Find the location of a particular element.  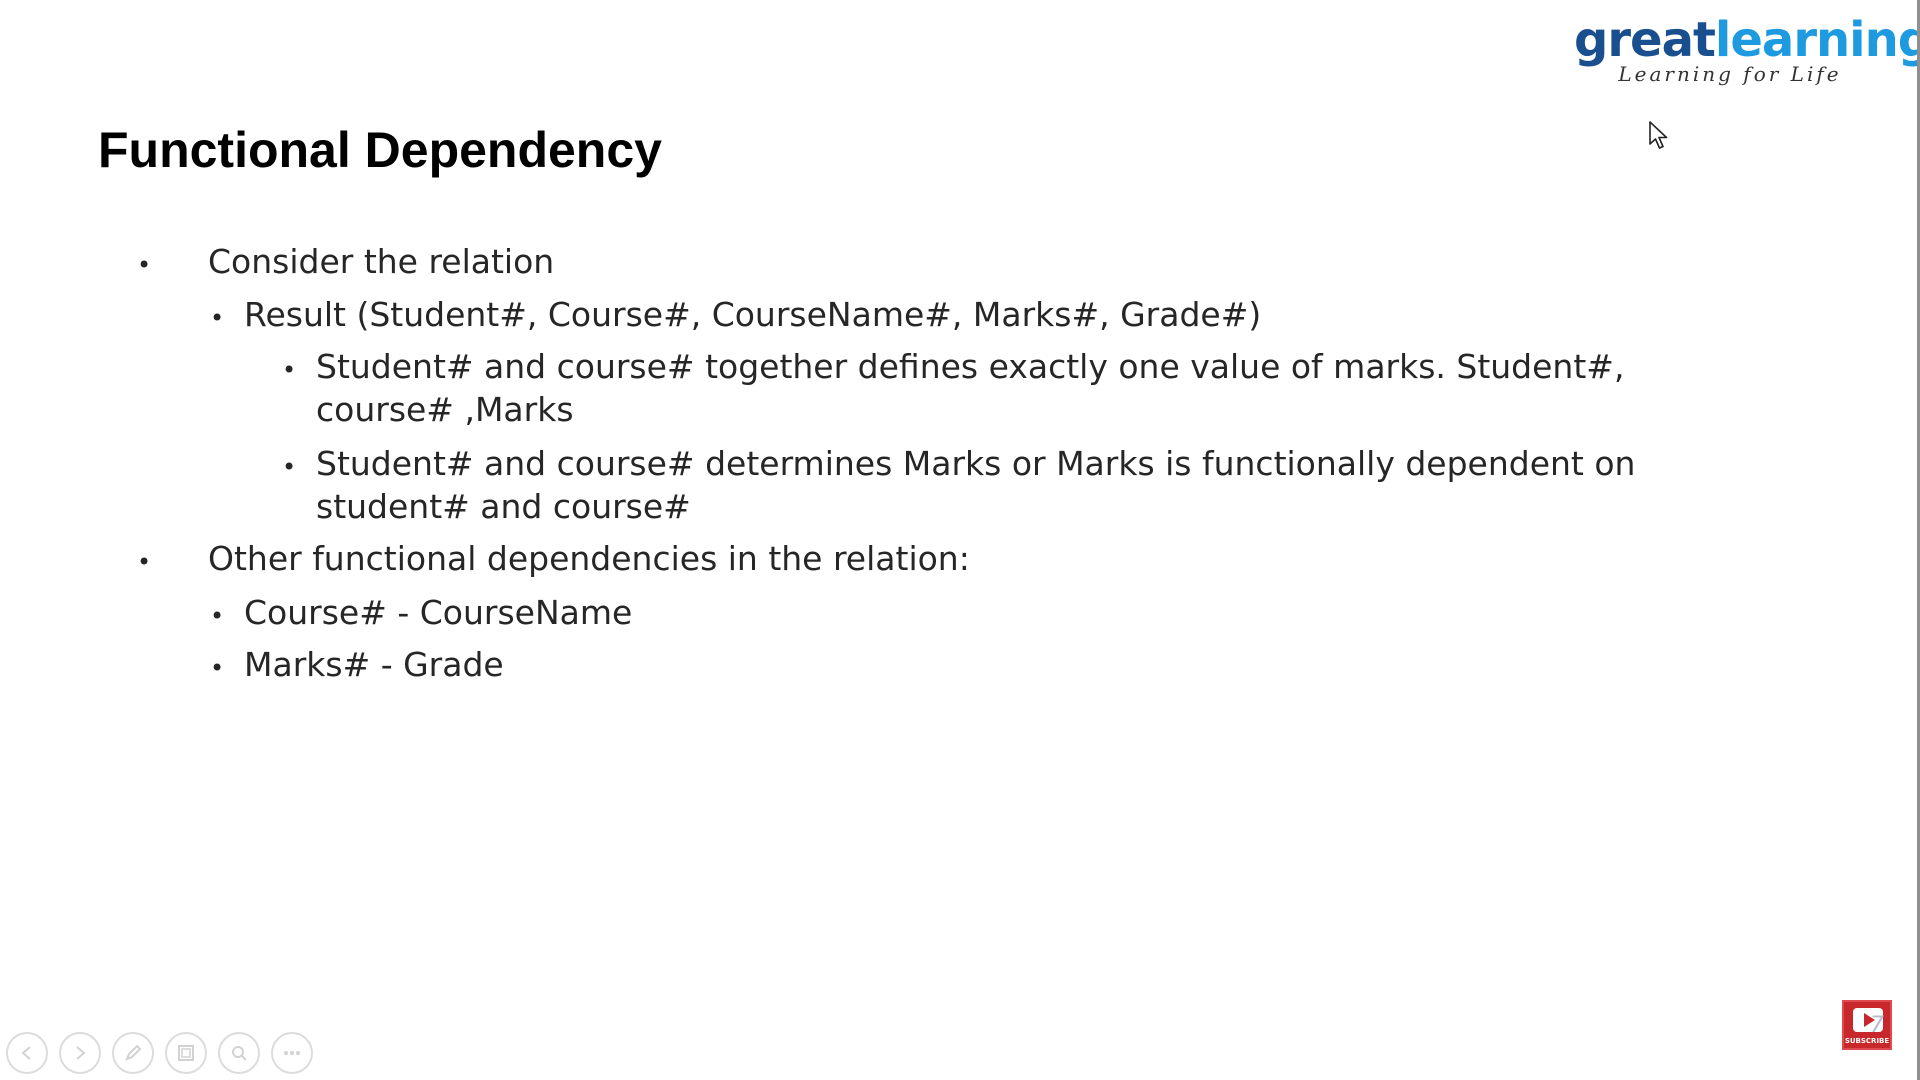

see-all-slides-button is located at coordinates (186, 1053).